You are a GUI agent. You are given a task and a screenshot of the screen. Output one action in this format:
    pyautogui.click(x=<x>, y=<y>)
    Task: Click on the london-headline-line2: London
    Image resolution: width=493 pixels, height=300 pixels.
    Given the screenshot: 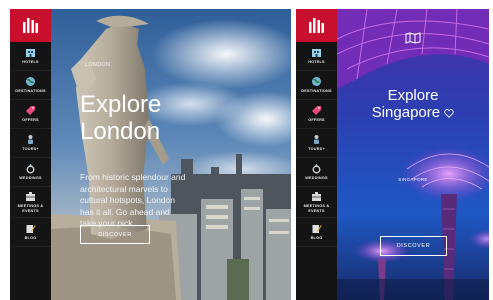 What is the action you would take?
    pyautogui.click(x=120, y=131)
    